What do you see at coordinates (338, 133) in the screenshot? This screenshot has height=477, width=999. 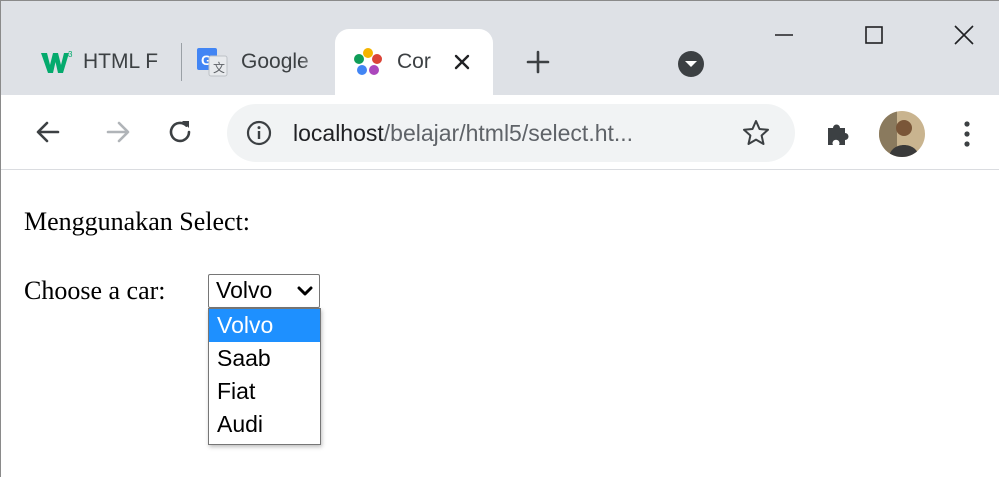 I see `url-host: localhost` at bounding box center [338, 133].